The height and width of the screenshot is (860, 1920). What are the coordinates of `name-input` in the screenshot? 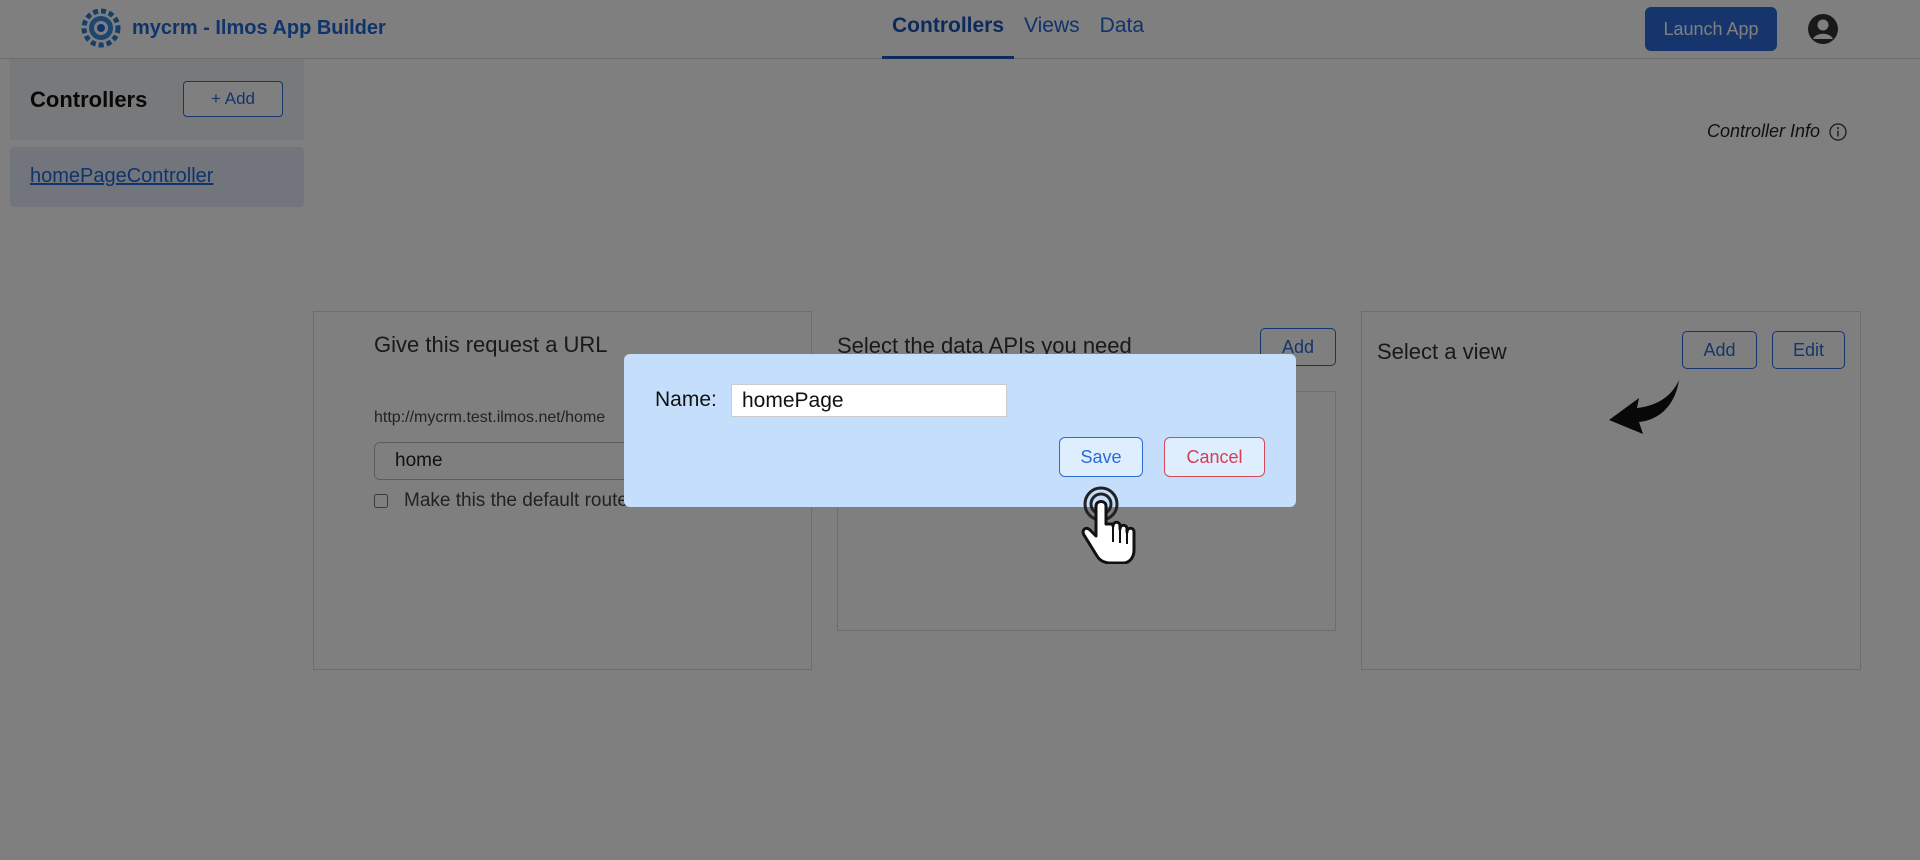 It's located at (869, 400).